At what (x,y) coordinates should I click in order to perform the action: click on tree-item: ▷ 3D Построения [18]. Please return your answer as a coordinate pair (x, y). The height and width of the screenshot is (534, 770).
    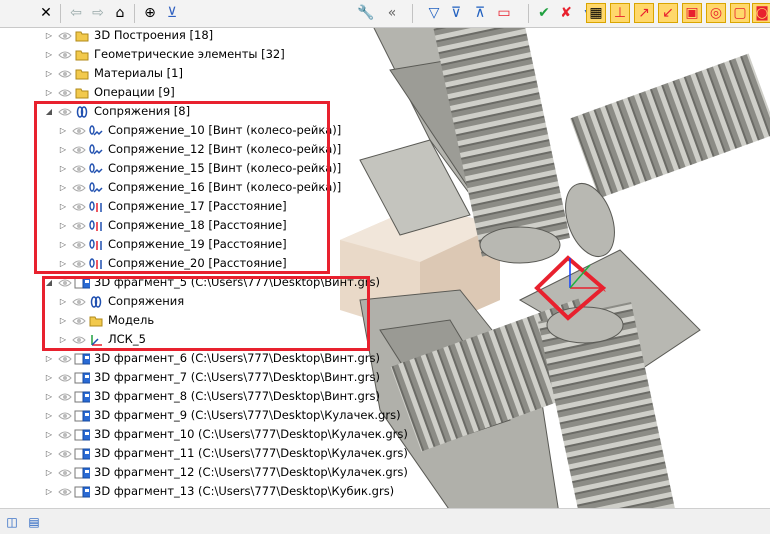
    Looking at the image, I should click on (200, 35).